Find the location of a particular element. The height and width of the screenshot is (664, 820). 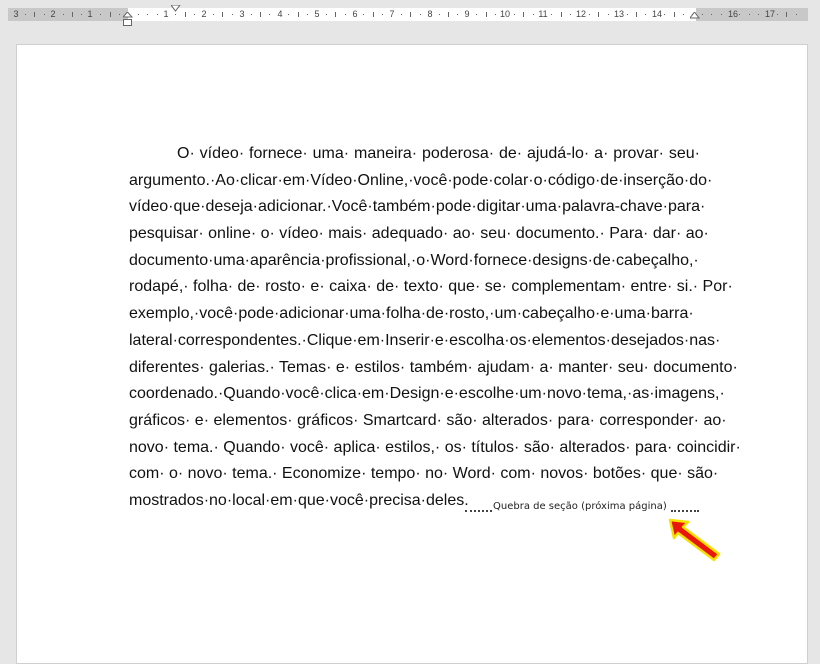

ruler-right-margin is located at coordinates (752, 14).